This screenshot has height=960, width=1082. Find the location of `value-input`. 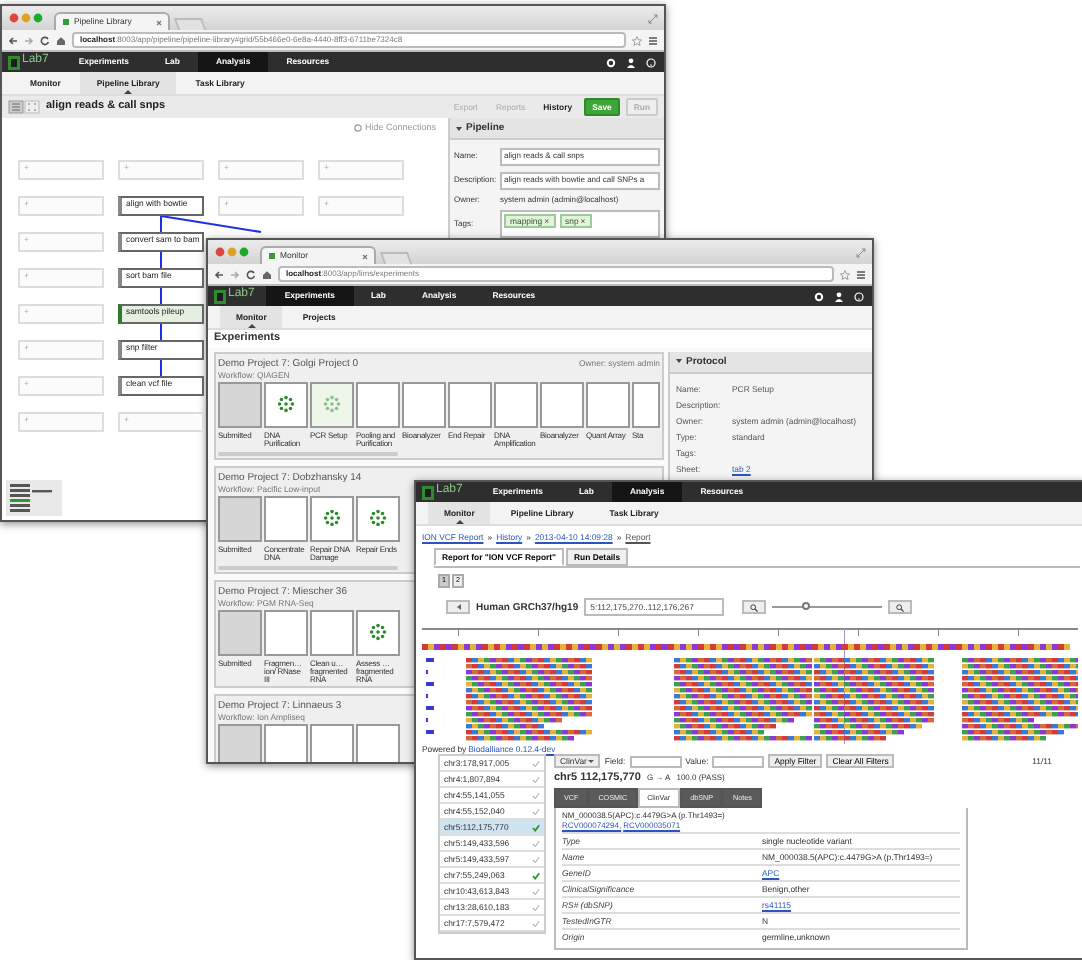

value-input is located at coordinates (738, 761).